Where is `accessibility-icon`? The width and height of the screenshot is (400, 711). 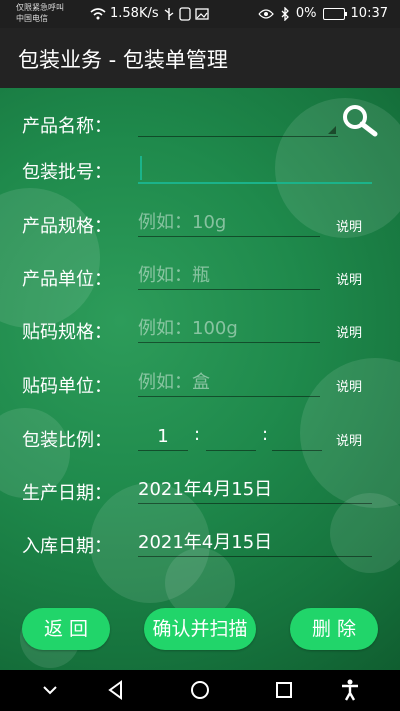 accessibility-icon is located at coordinates (350, 690).